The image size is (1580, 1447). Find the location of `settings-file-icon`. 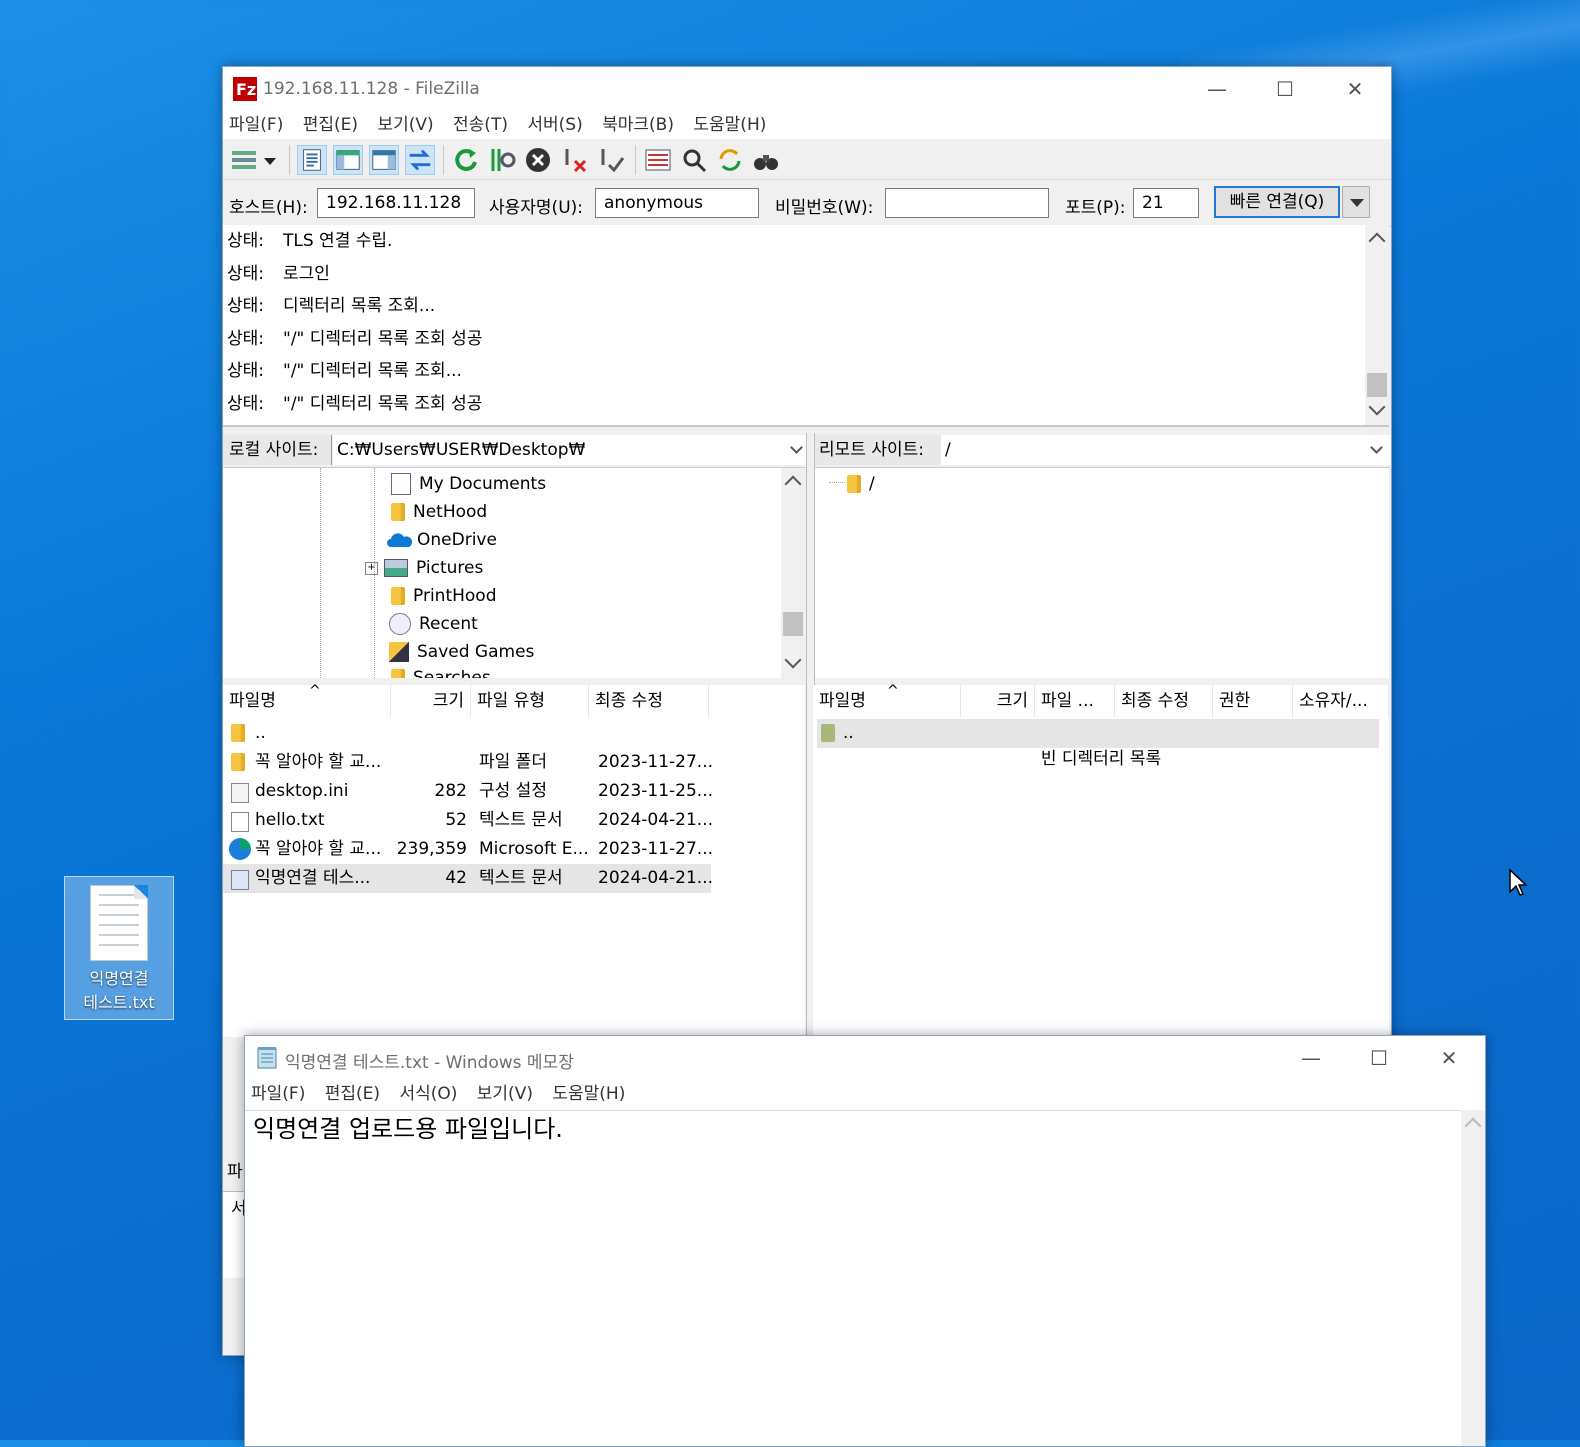

settings-file-icon is located at coordinates (240, 793).